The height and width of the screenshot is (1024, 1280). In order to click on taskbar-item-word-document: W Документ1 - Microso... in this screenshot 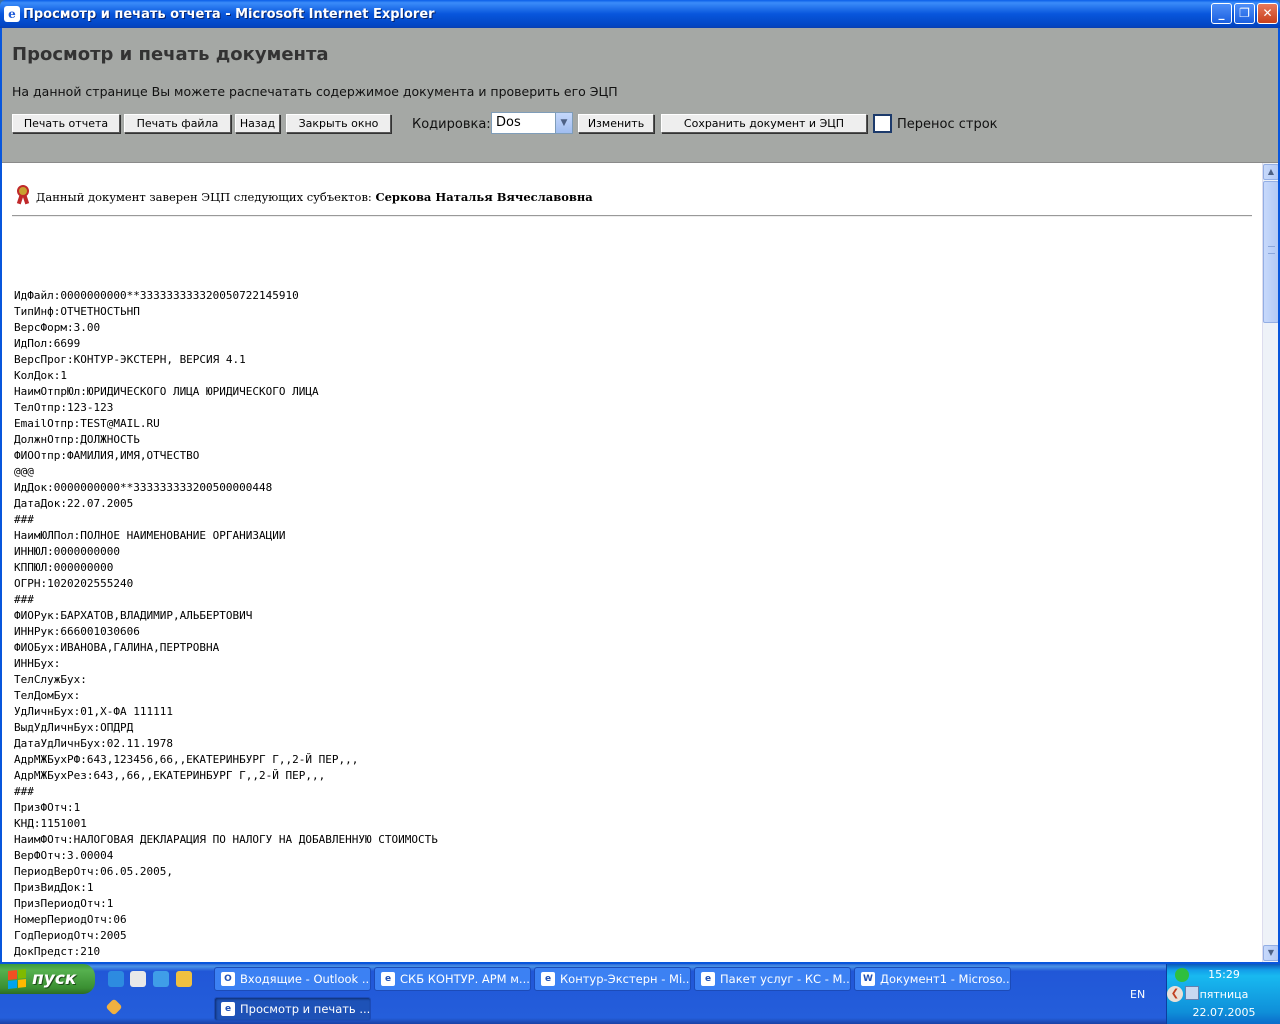, I will do `click(932, 979)`.